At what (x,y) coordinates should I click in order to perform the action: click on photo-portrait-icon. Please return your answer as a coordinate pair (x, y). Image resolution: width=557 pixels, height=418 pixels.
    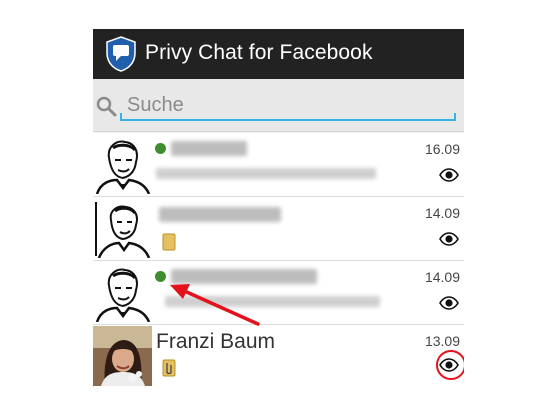
    Looking at the image, I should click on (122, 356).